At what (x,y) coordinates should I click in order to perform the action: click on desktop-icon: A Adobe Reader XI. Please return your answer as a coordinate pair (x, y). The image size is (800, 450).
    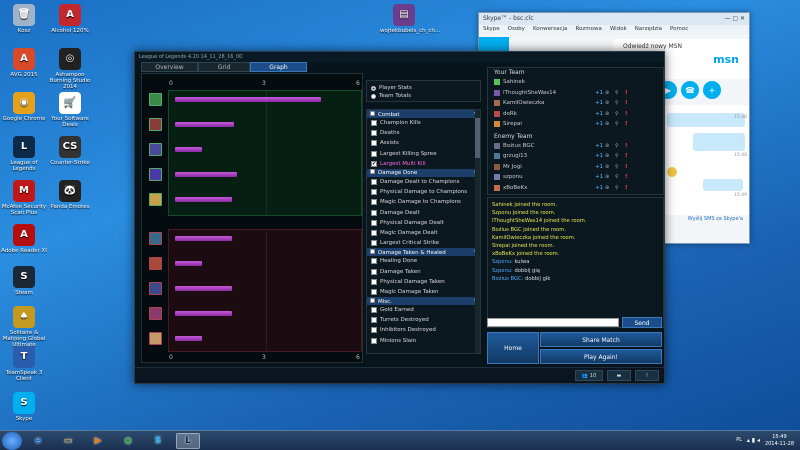
    Looking at the image, I should click on (24, 239).